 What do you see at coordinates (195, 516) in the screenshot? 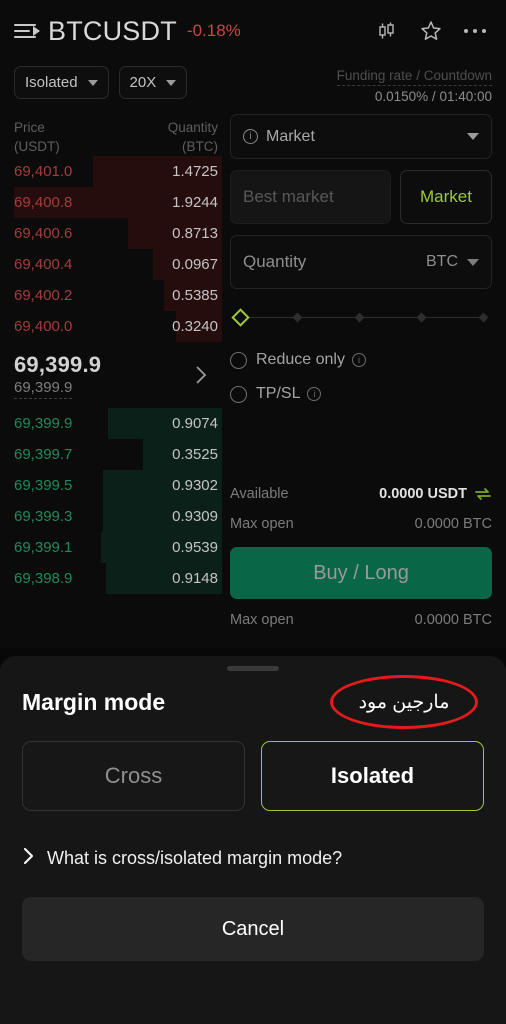
I see `order-book-quantity: 0.9309` at bounding box center [195, 516].